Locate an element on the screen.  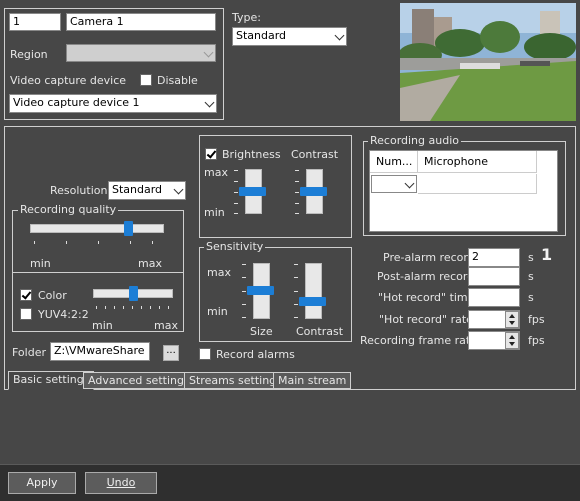
audio-row-microphone is located at coordinates (477, 184).